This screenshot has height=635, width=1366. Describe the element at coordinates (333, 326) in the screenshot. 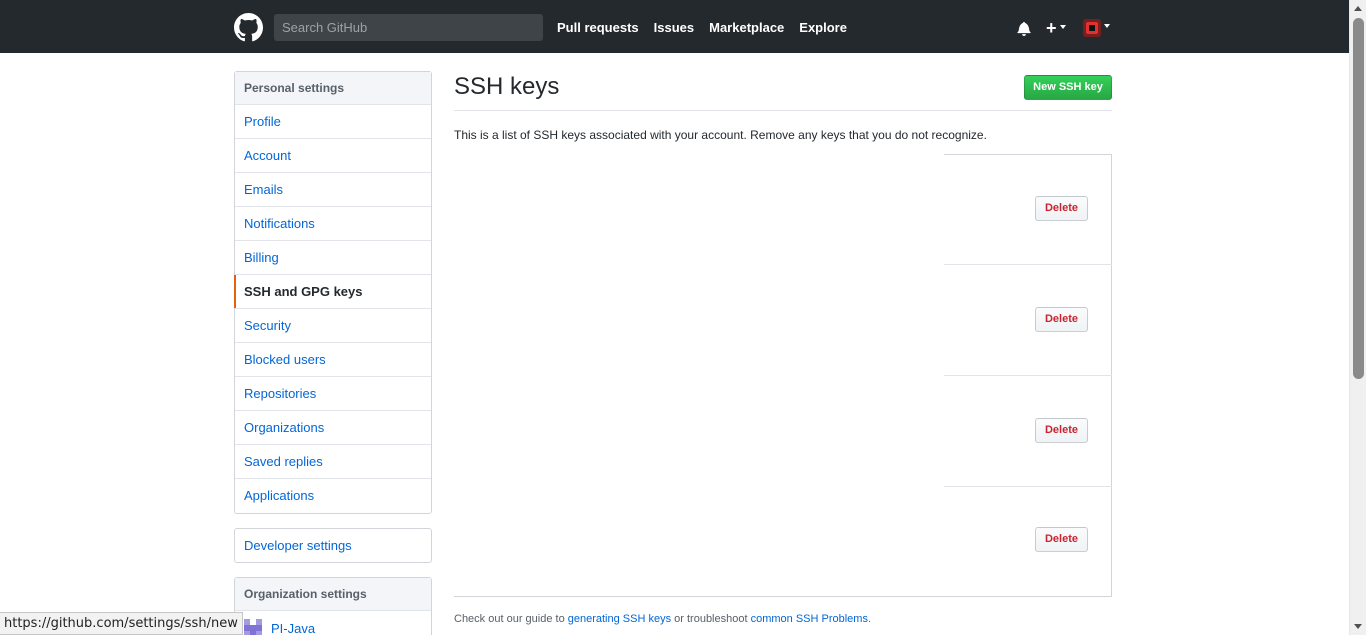

I see `sidebar-item-security: Security` at that location.